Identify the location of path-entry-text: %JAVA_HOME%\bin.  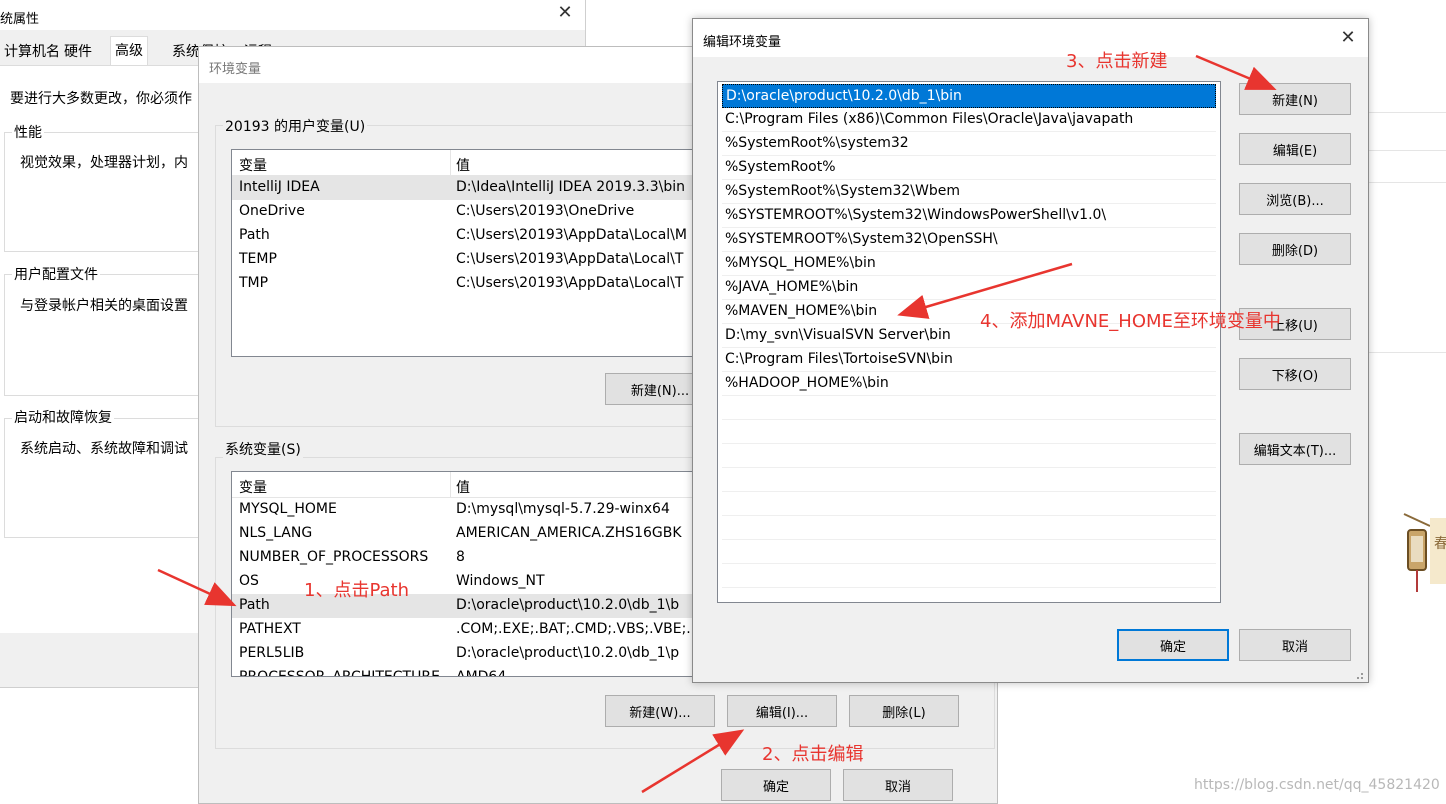
(792, 287).